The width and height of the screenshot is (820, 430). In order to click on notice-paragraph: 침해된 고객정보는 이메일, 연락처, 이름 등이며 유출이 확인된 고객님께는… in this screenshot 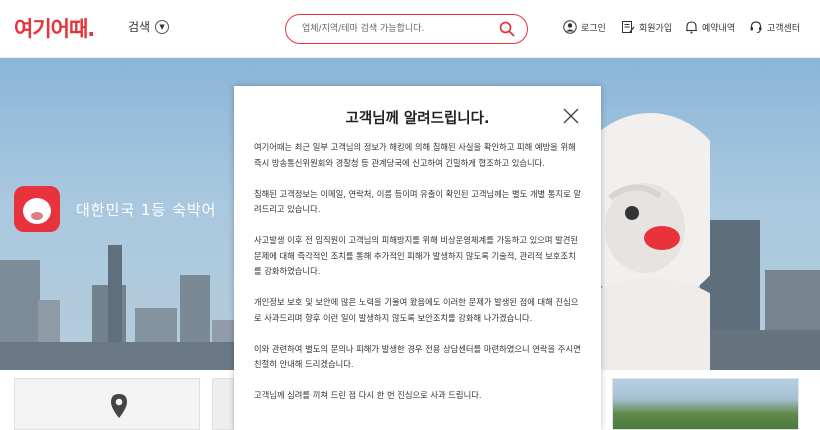, I will do `click(417, 201)`.